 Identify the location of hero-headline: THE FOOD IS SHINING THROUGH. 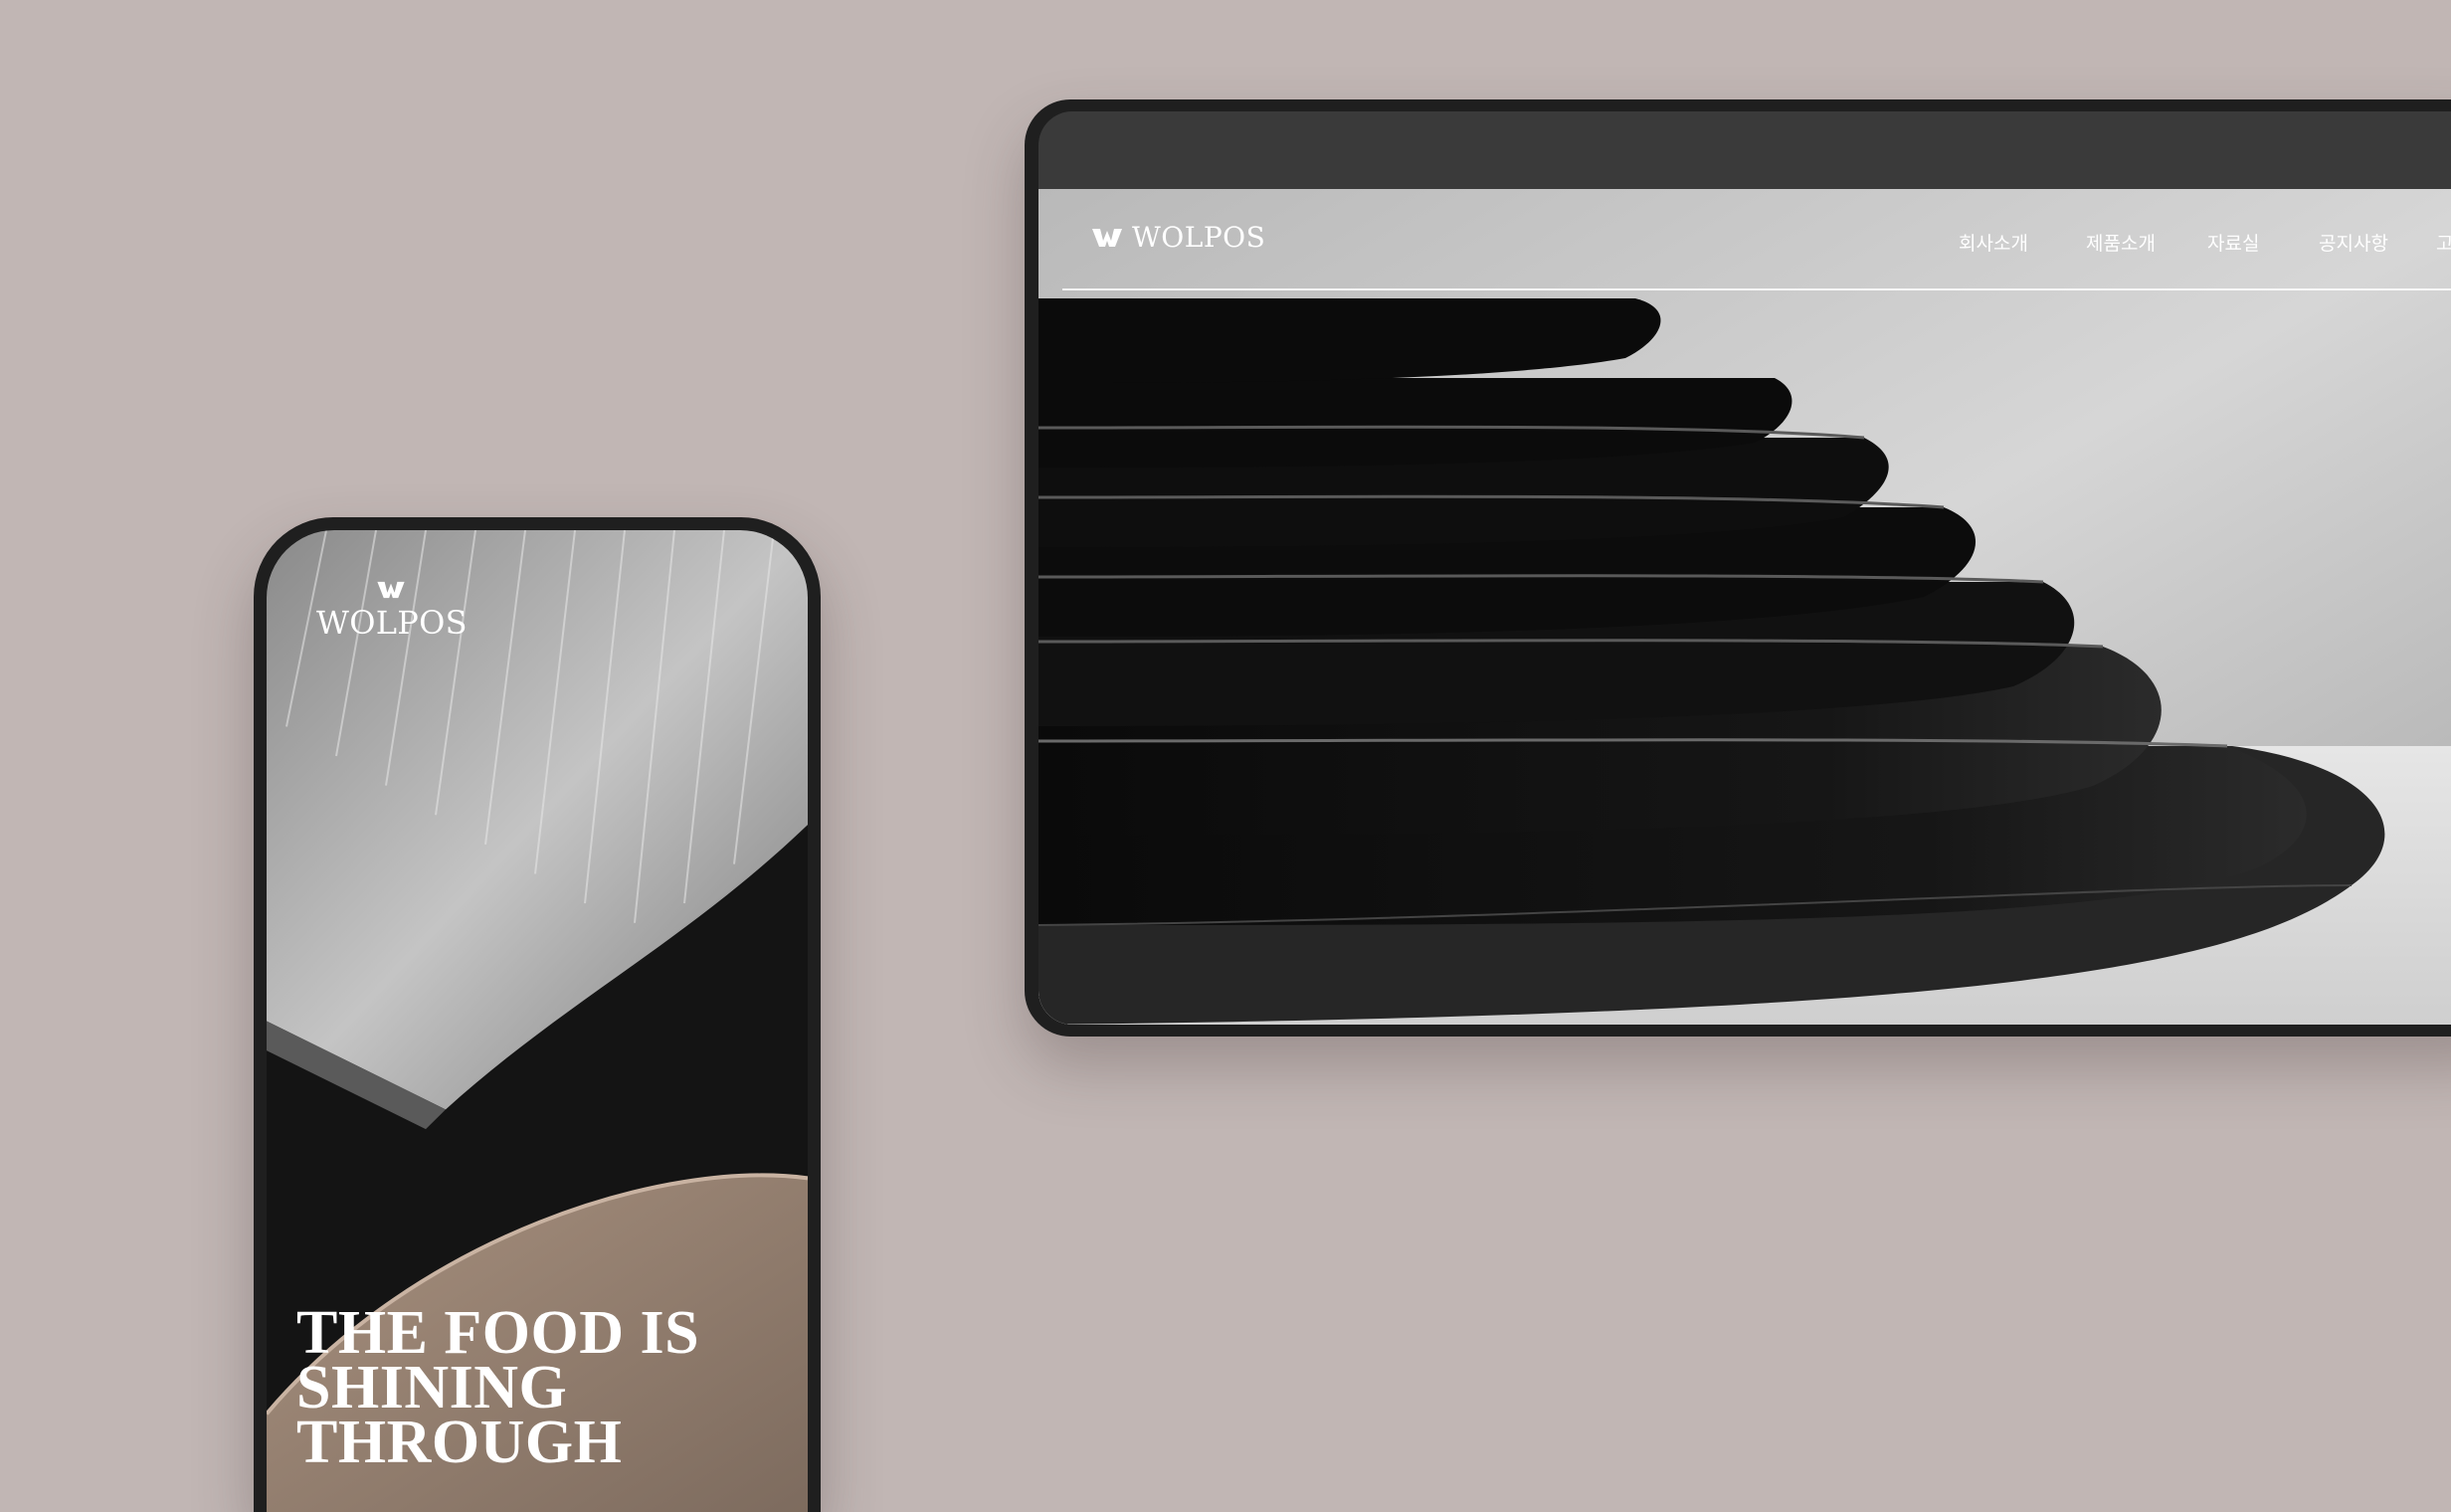
(525, 1387).